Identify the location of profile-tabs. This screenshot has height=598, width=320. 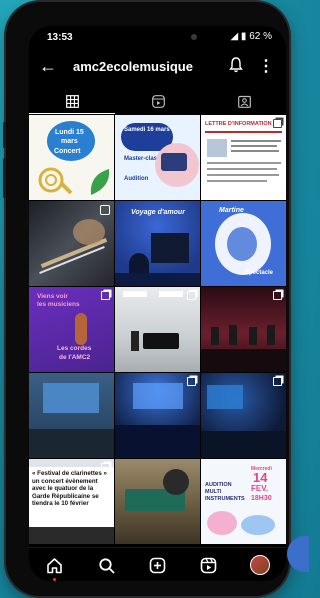
(157, 101).